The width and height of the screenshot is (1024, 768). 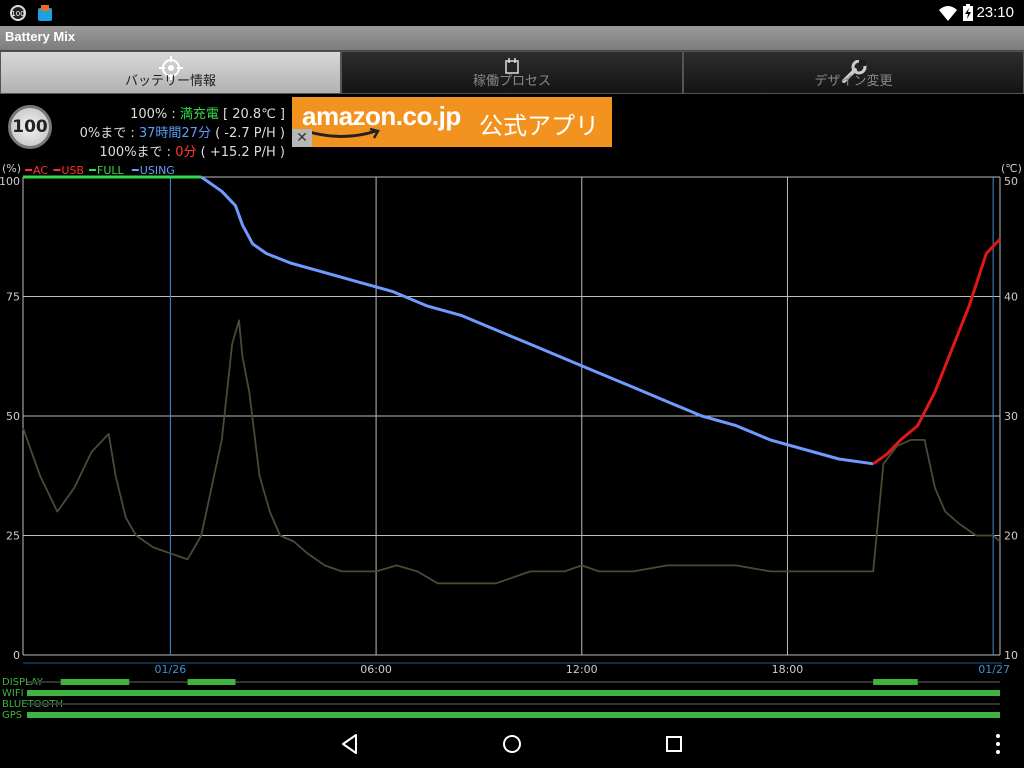 What do you see at coordinates (1011, 168) in the screenshot?
I see `y2-axis-unit: (℃)` at bounding box center [1011, 168].